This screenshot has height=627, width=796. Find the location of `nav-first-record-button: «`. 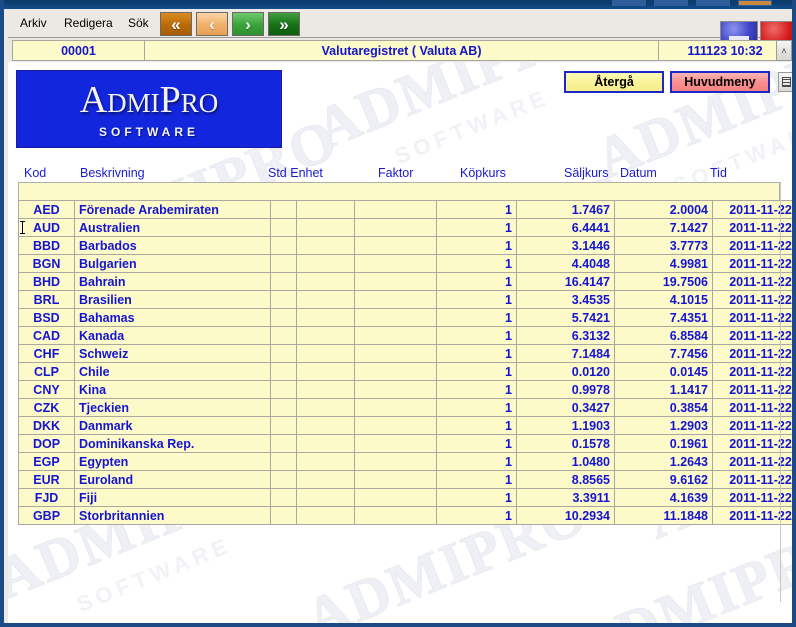

nav-first-record-button: « is located at coordinates (176, 24).